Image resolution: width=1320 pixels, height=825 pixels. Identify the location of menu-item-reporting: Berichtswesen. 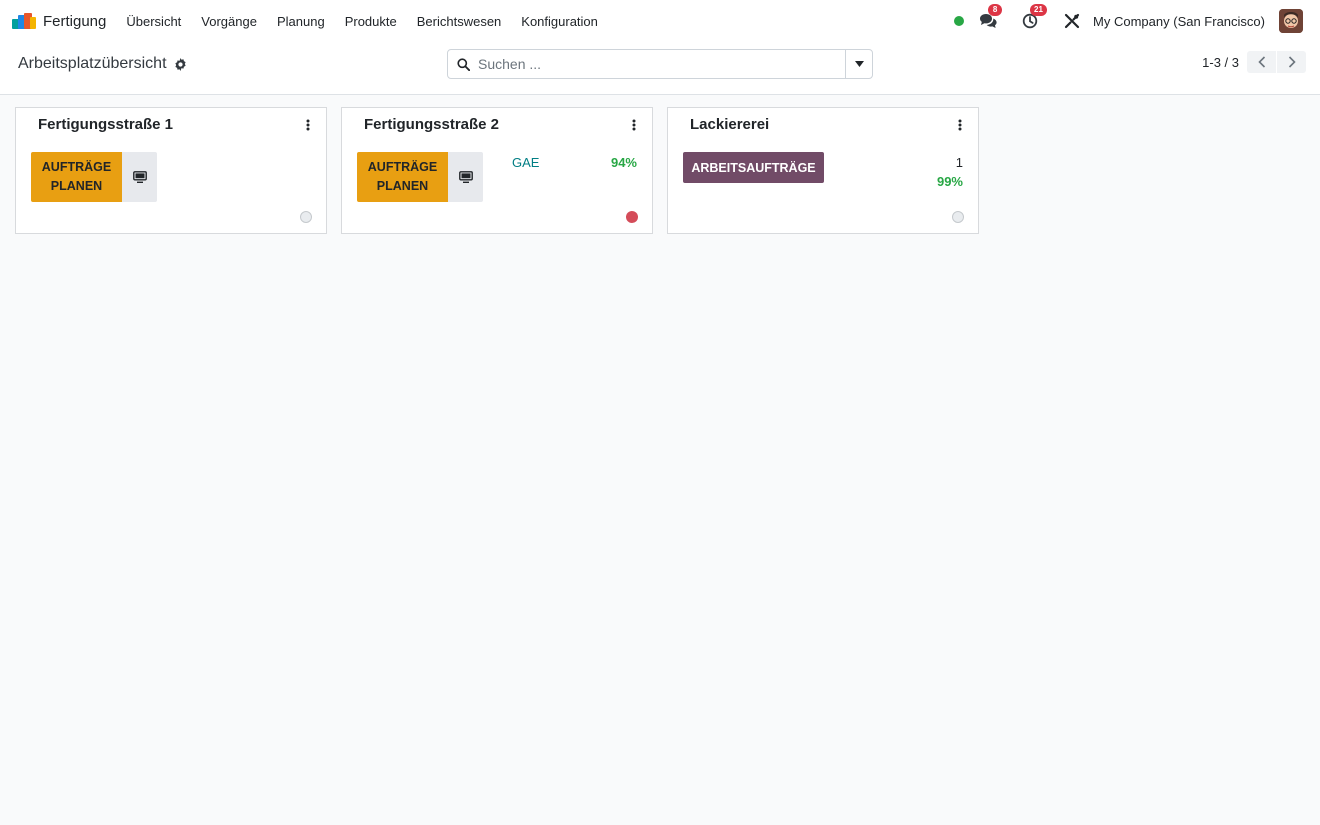
(459, 21).